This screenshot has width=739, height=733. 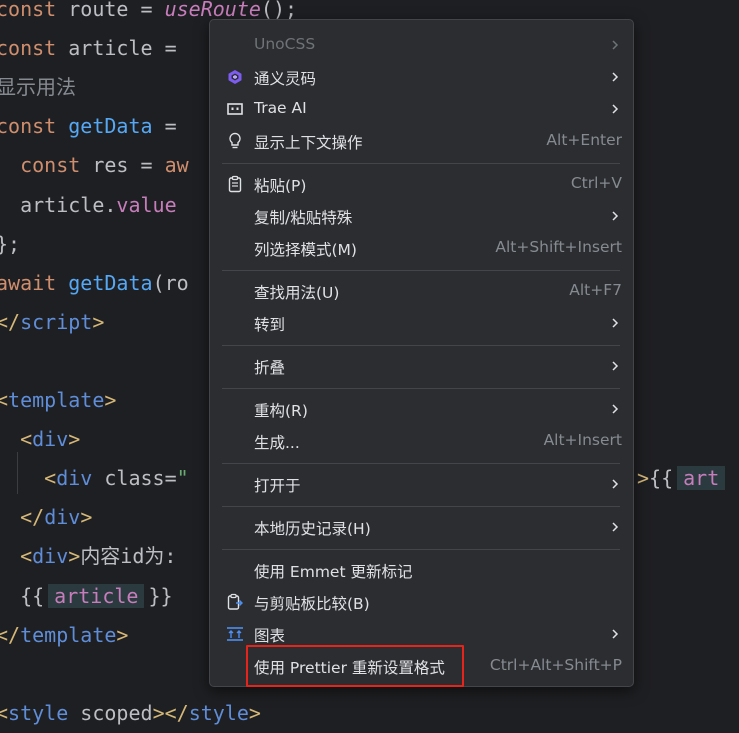 What do you see at coordinates (176, 165) in the screenshot?
I see `code-token: aw` at bounding box center [176, 165].